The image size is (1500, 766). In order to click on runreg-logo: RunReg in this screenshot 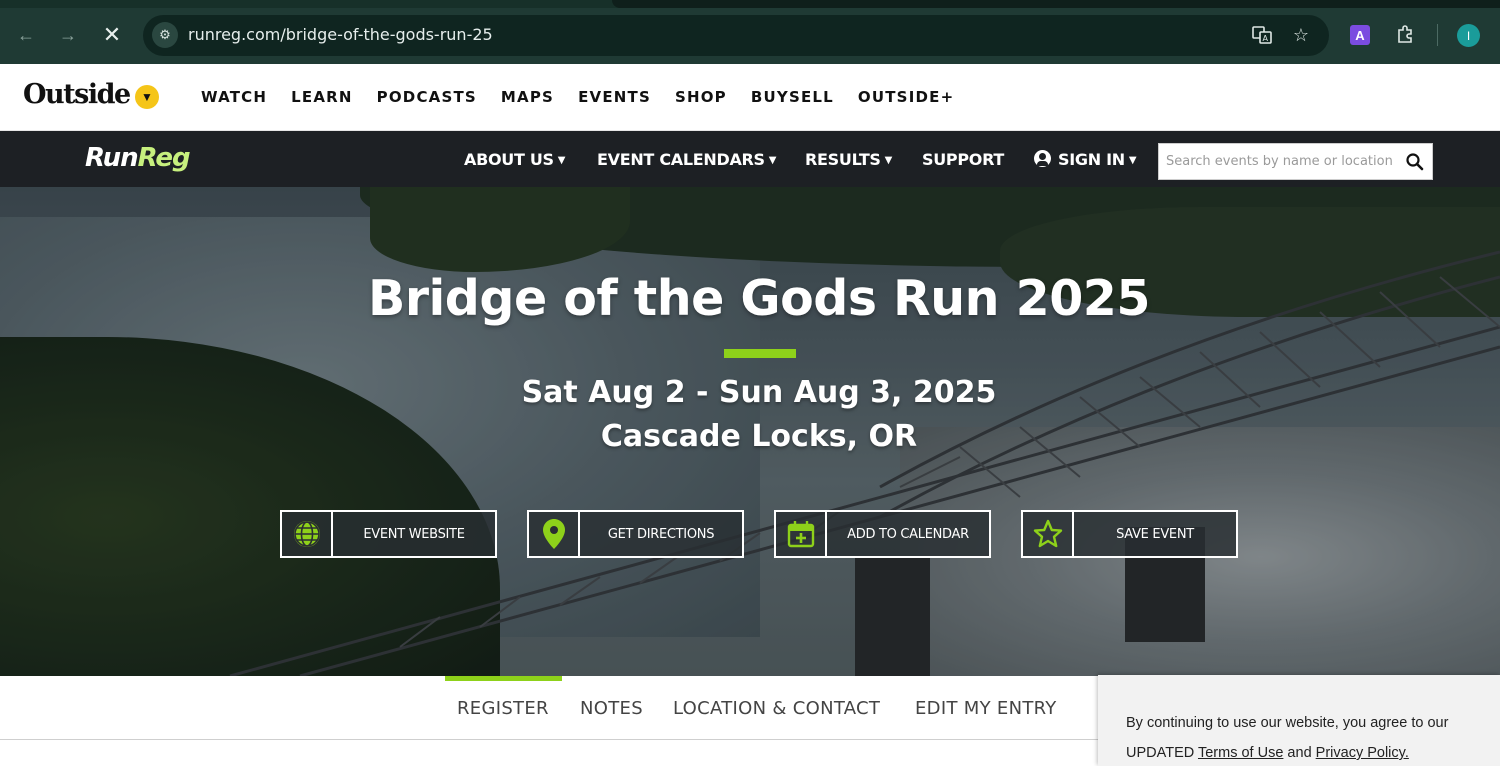, I will do `click(138, 158)`.